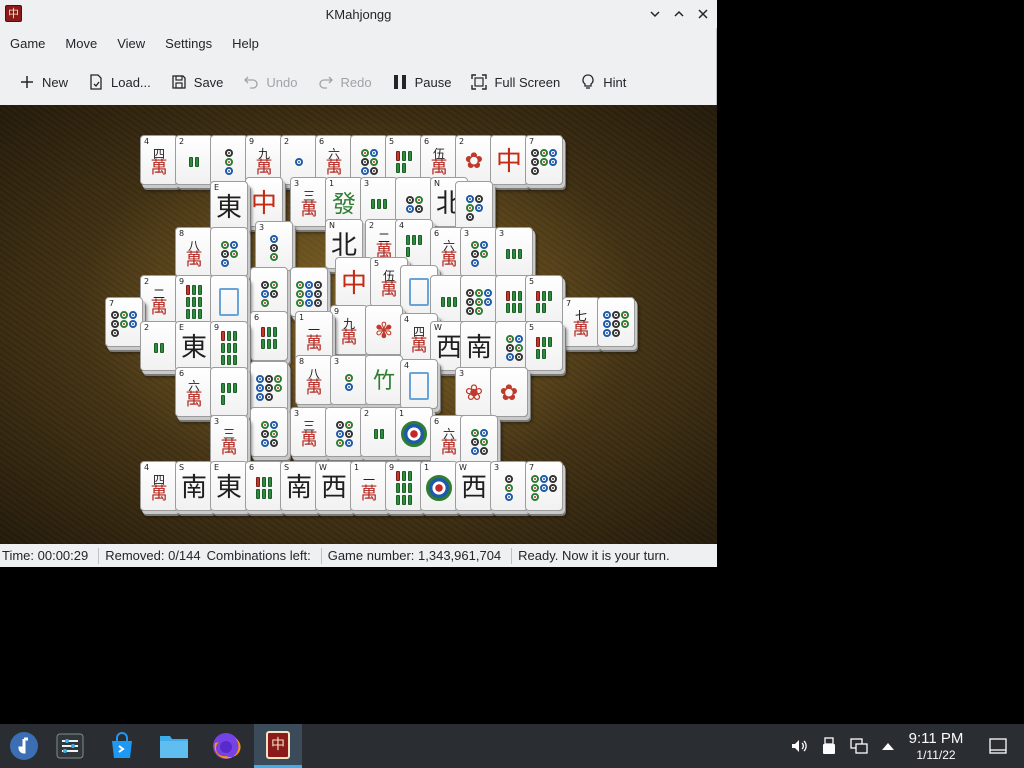 This screenshot has width=1024, height=768. What do you see at coordinates (384, 380) in the screenshot?
I see `mahjong-tile: 竹` at bounding box center [384, 380].